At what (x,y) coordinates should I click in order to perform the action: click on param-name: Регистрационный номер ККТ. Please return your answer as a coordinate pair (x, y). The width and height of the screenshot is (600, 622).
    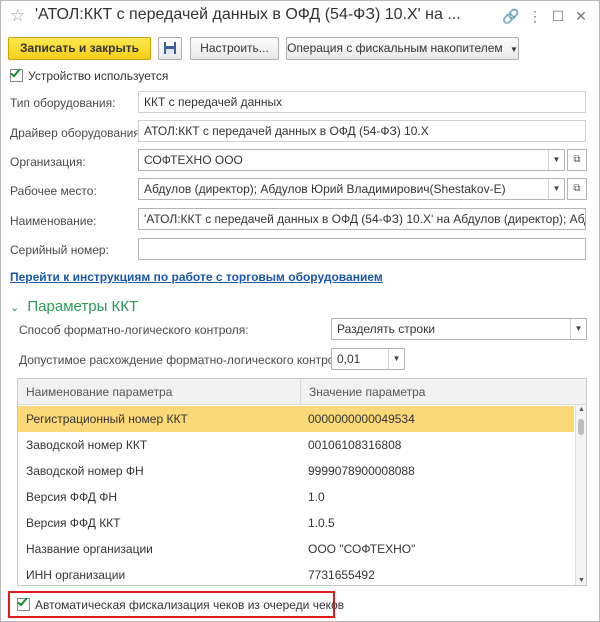
    Looking at the image, I should click on (107, 419).